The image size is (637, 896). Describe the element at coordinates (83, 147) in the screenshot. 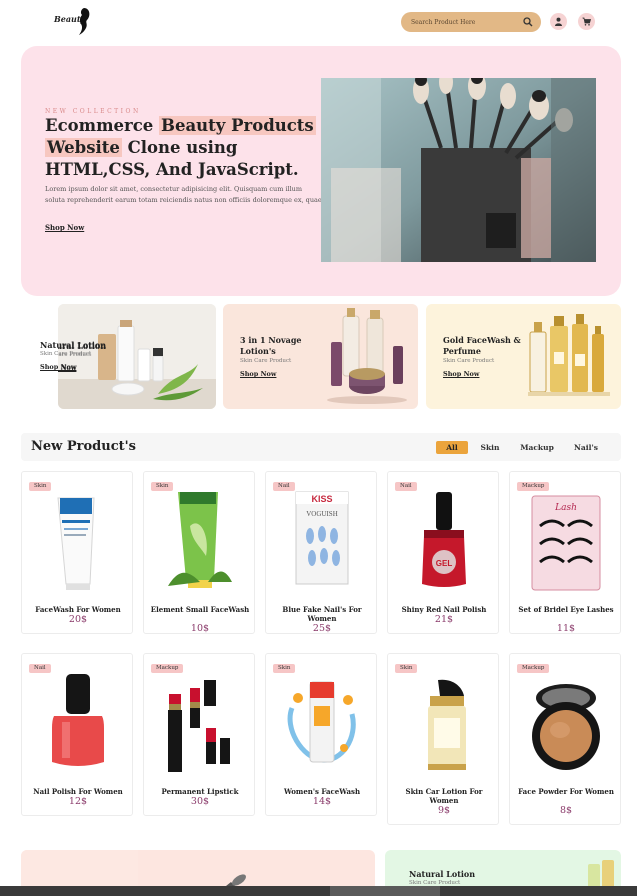

I see `hero-title-highlight: Website` at that location.